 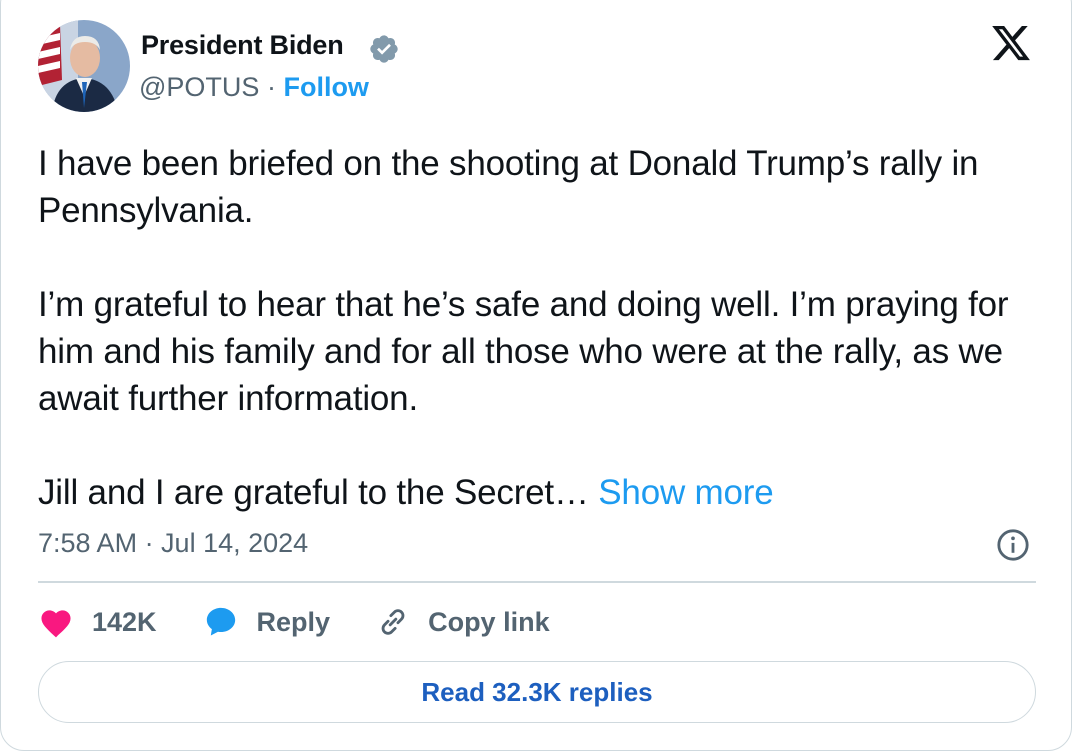 I want to click on read-replies-label: Read 32.3K replies, so click(x=537, y=691).